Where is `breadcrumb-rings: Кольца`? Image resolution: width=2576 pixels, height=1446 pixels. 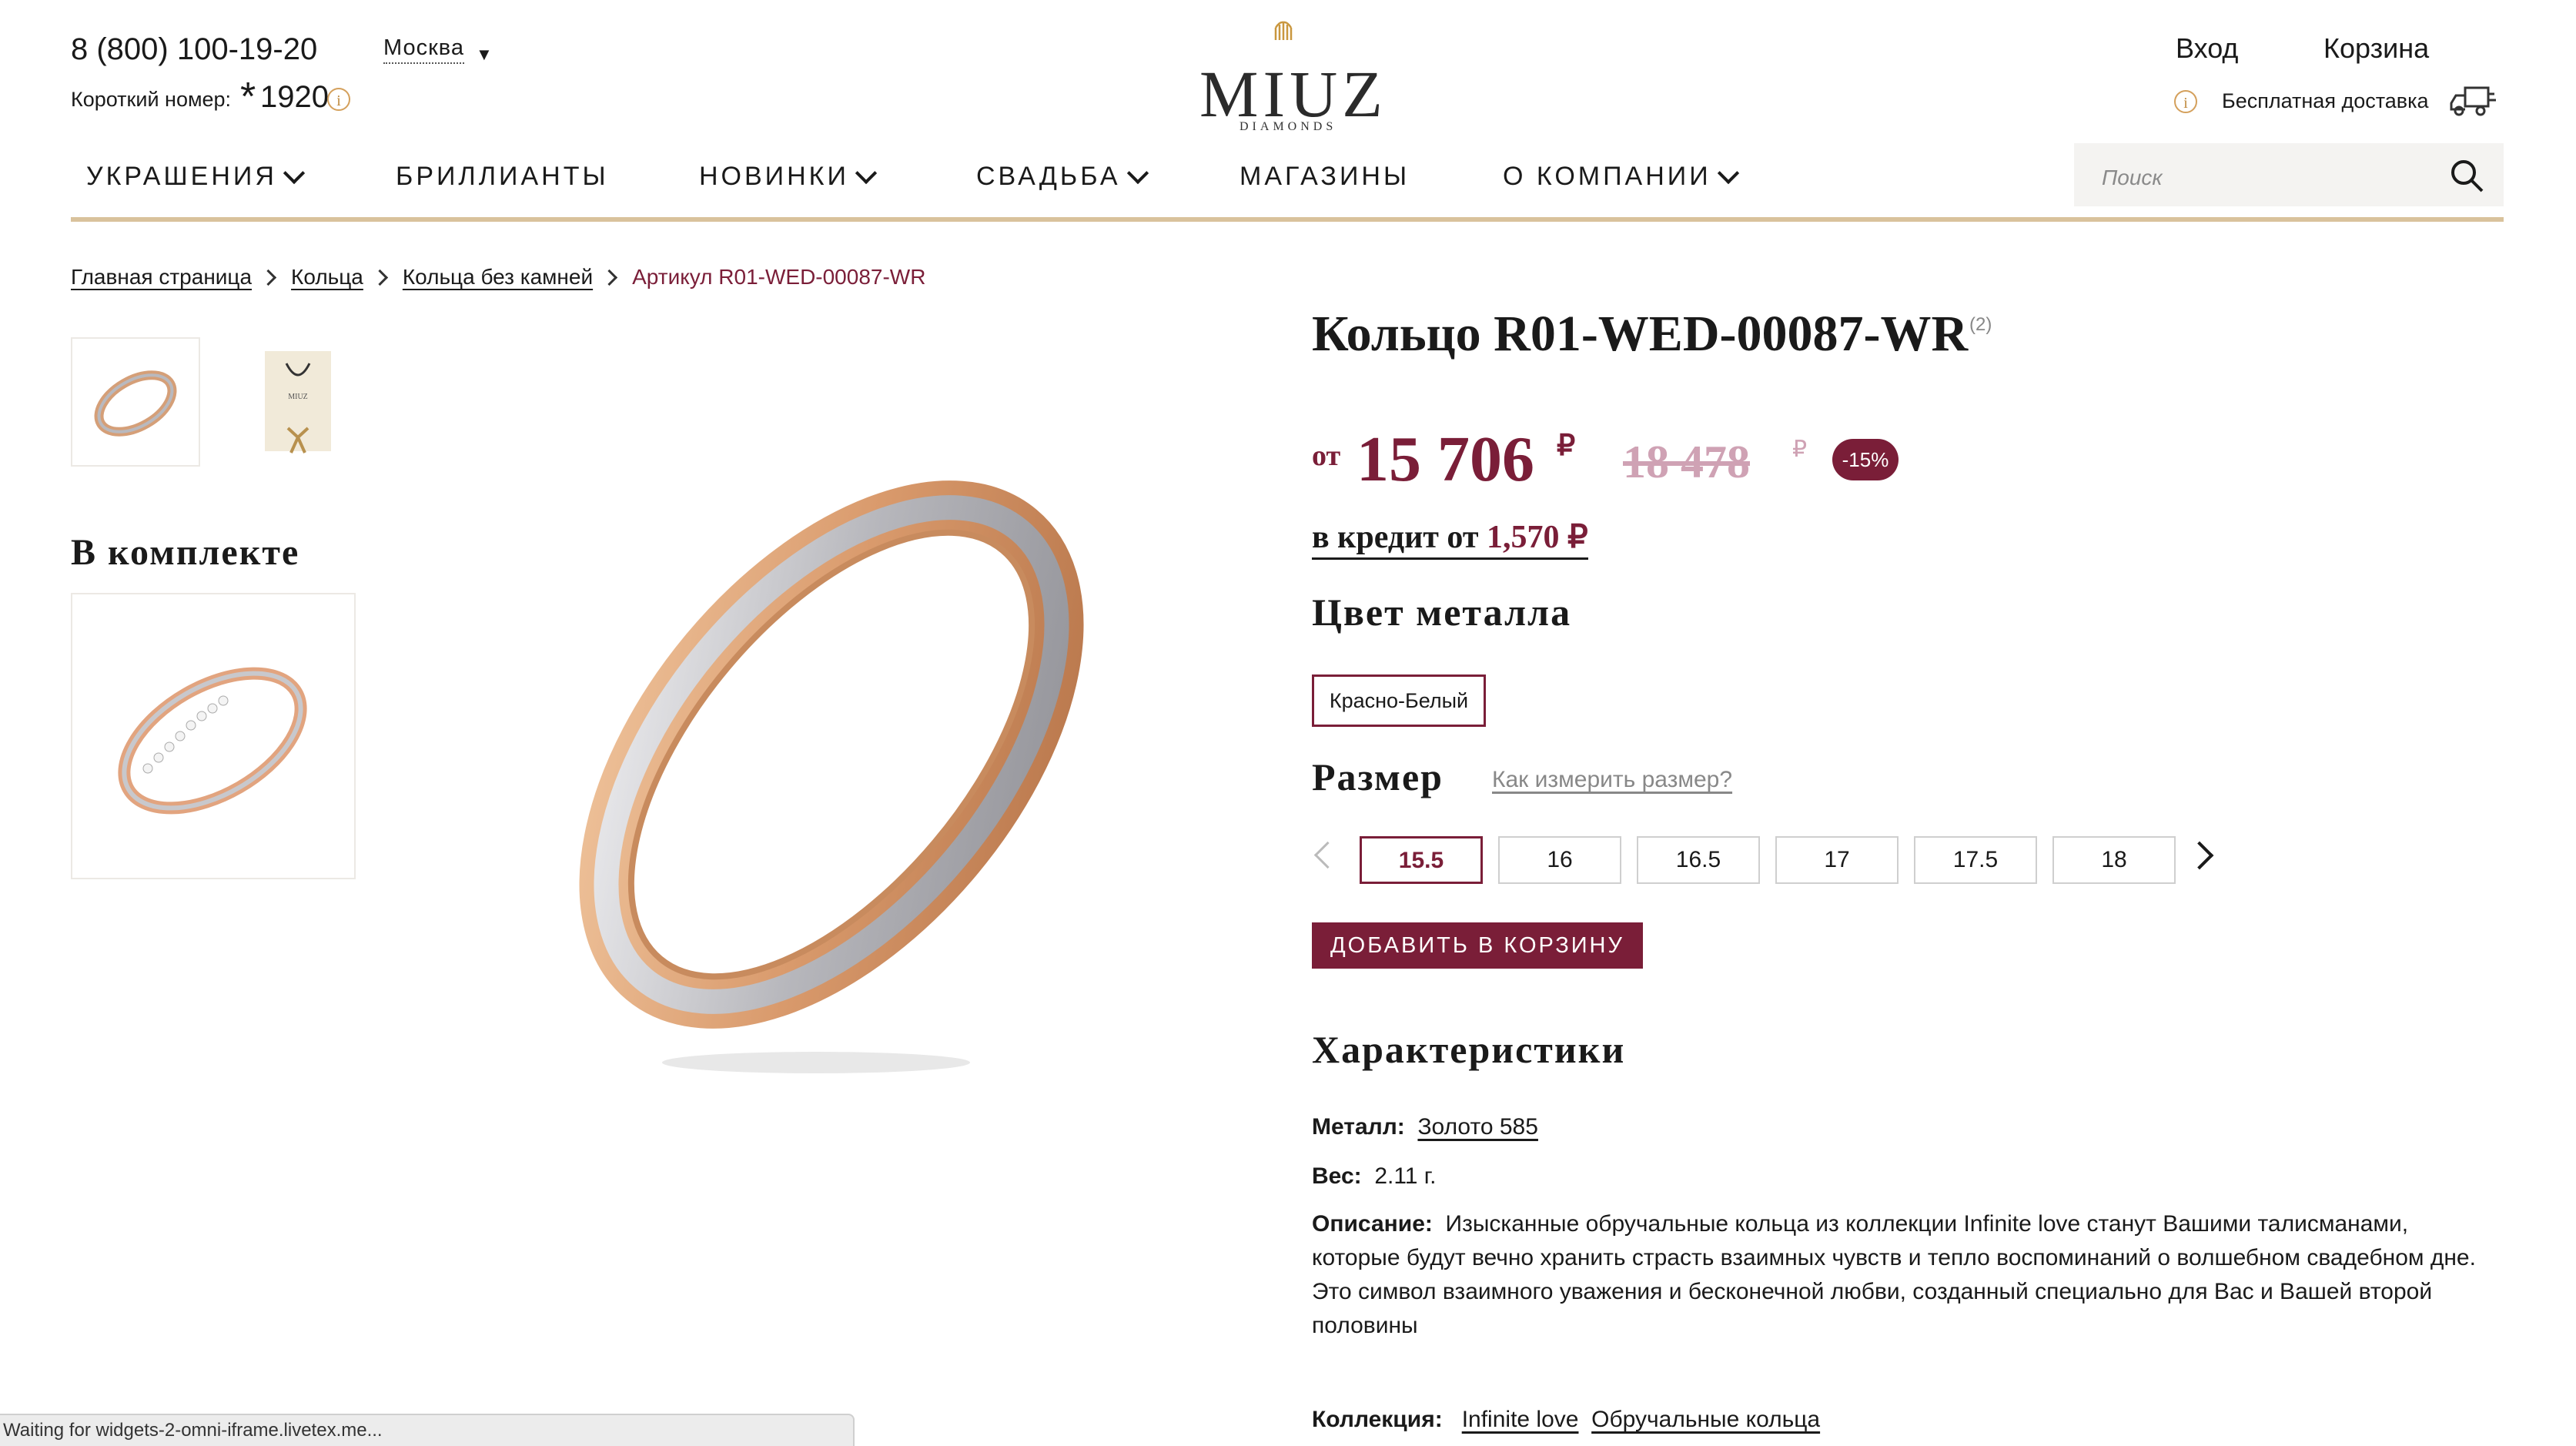 breadcrumb-rings: Кольца is located at coordinates (327, 277).